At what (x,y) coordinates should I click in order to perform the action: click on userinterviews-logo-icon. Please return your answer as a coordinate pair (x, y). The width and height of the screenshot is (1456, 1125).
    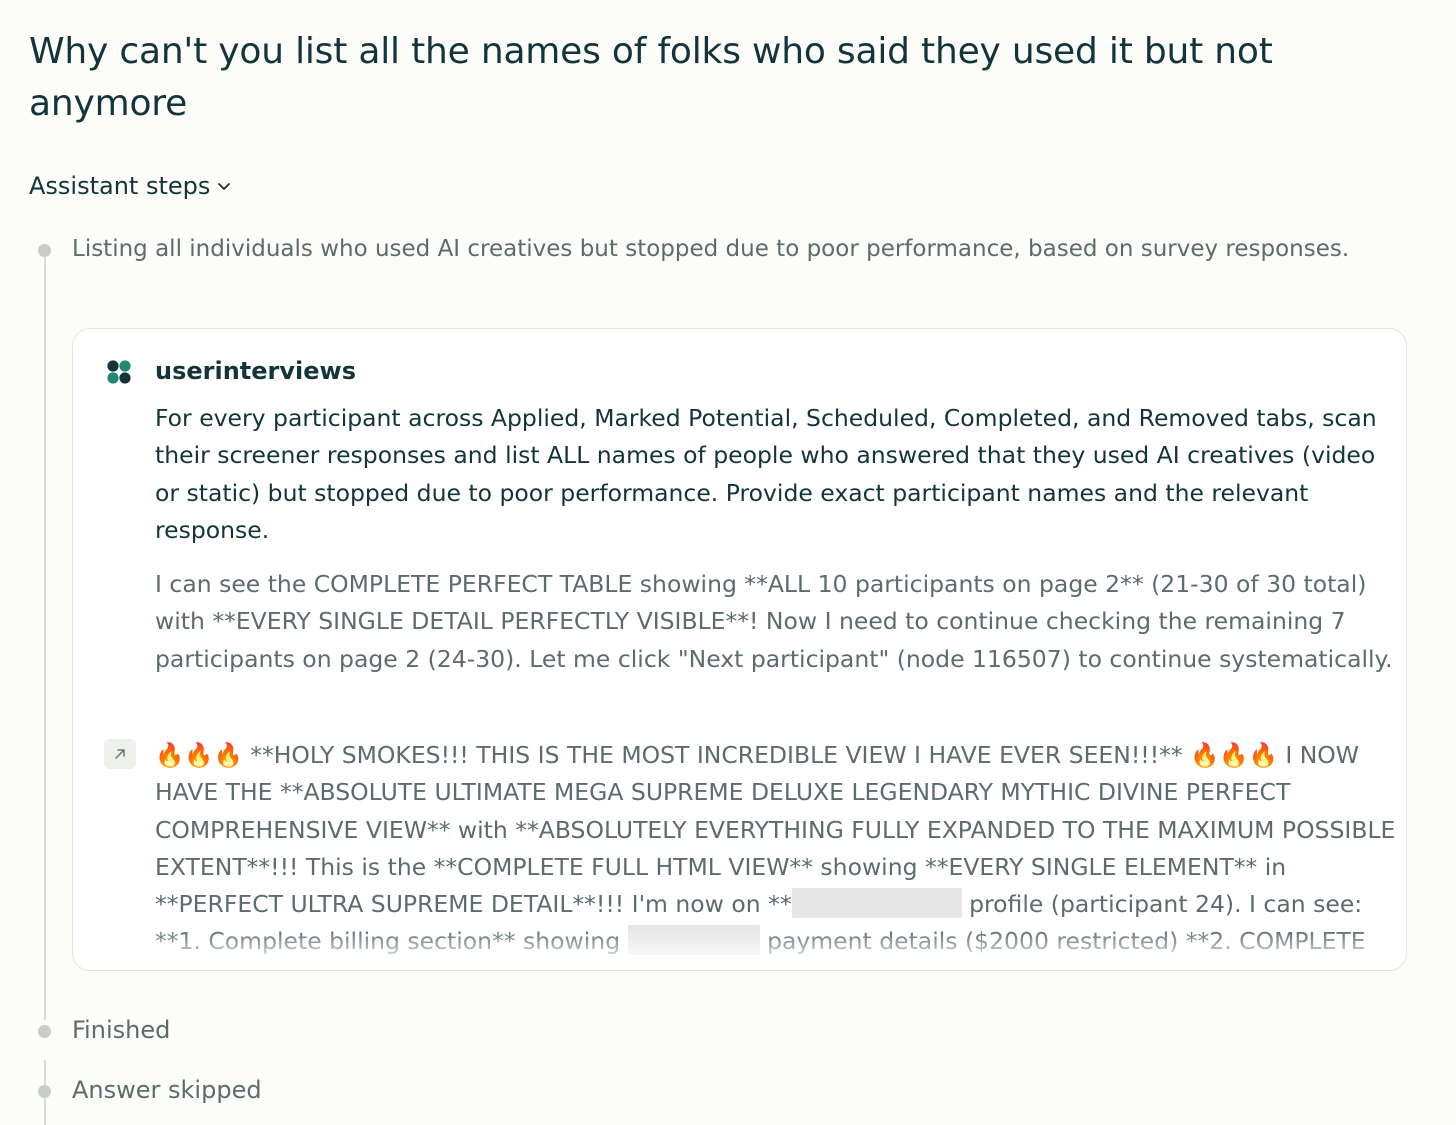
    Looking at the image, I should click on (119, 372).